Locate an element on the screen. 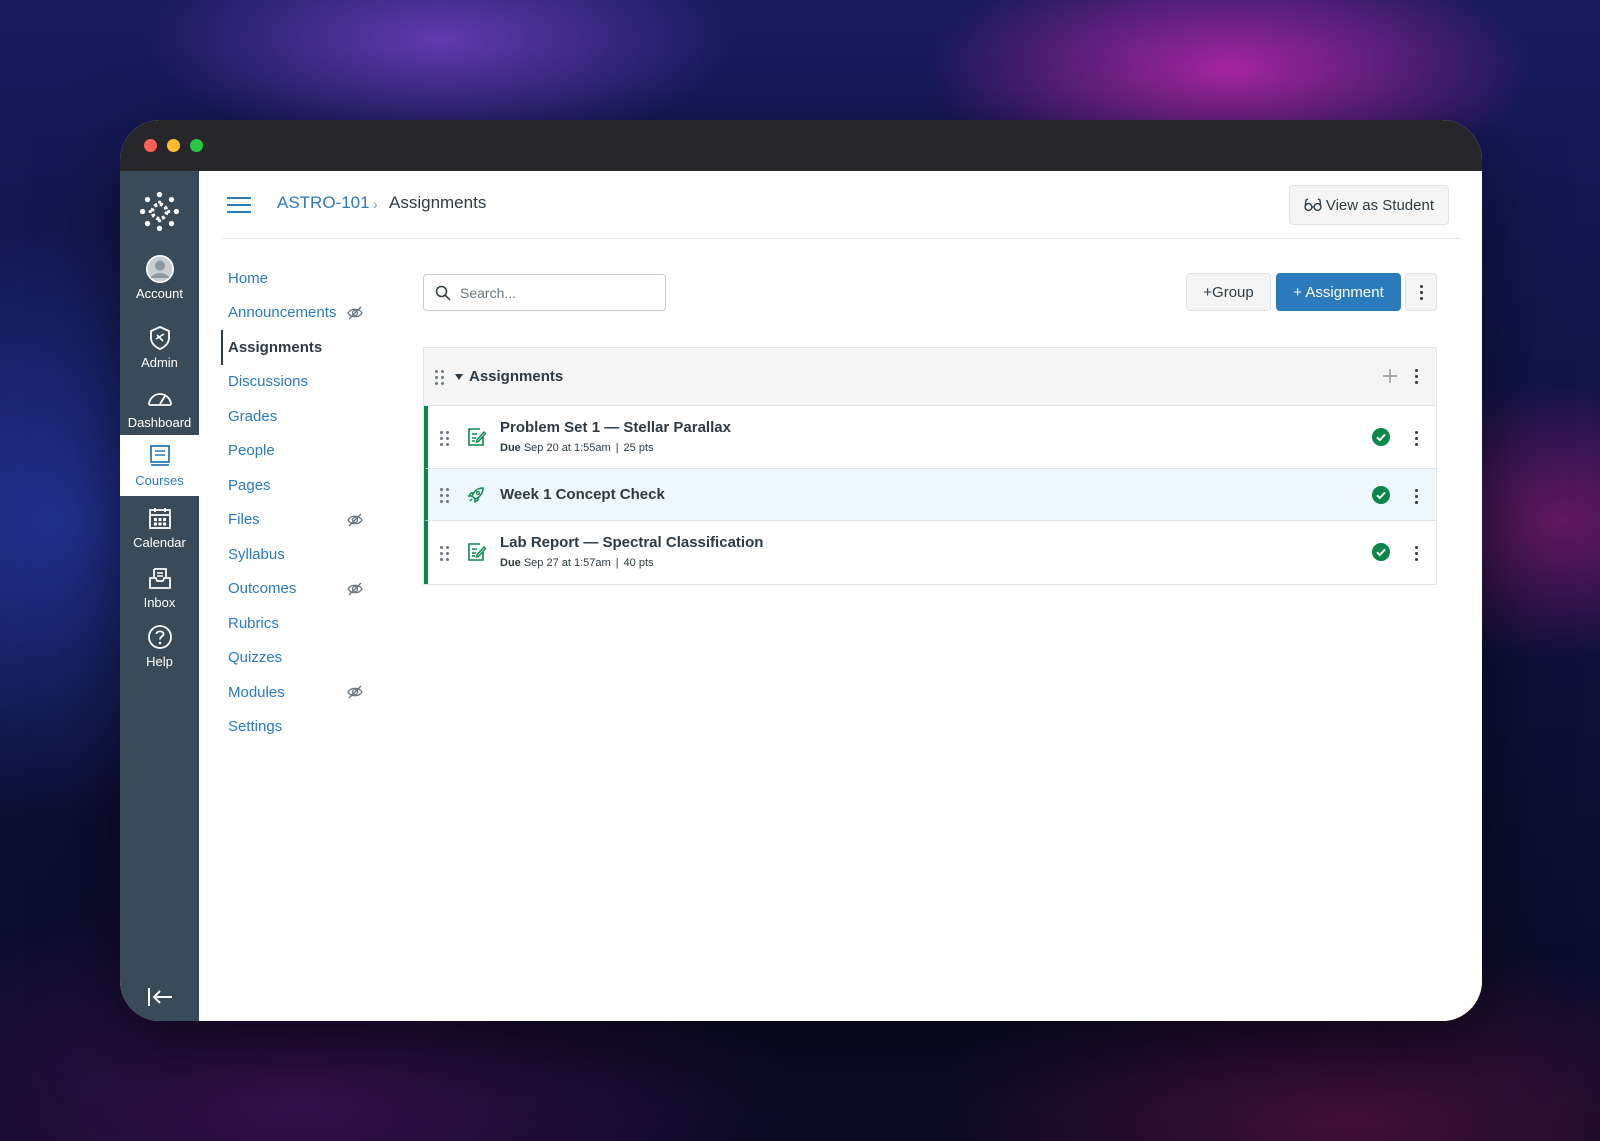  course-nav-assignments: Assignments is located at coordinates (296, 347).